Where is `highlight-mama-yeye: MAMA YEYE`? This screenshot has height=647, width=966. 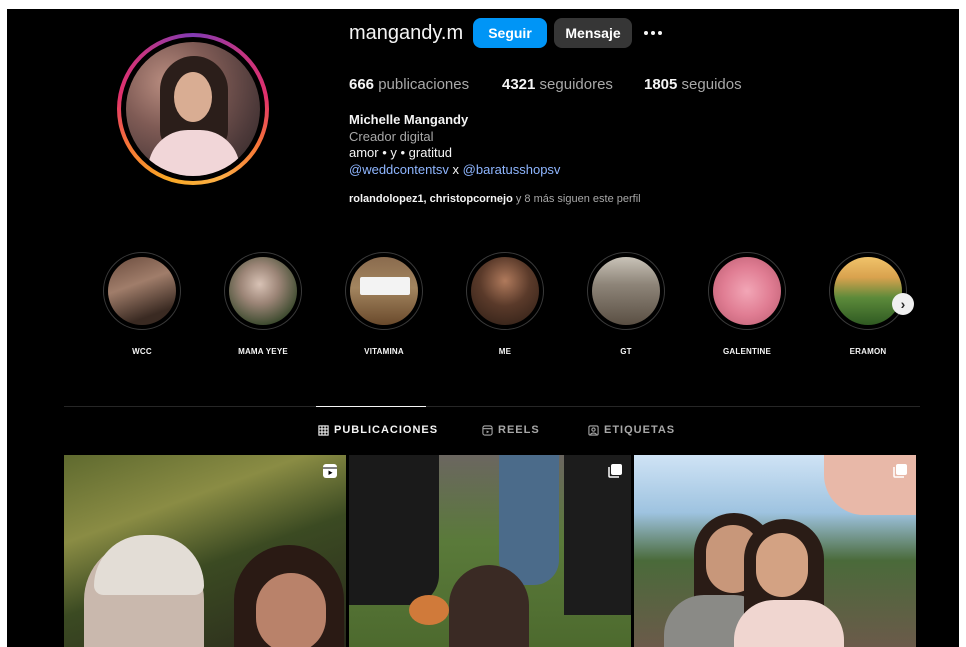 highlight-mama-yeye: MAMA YEYE is located at coordinates (263, 304).